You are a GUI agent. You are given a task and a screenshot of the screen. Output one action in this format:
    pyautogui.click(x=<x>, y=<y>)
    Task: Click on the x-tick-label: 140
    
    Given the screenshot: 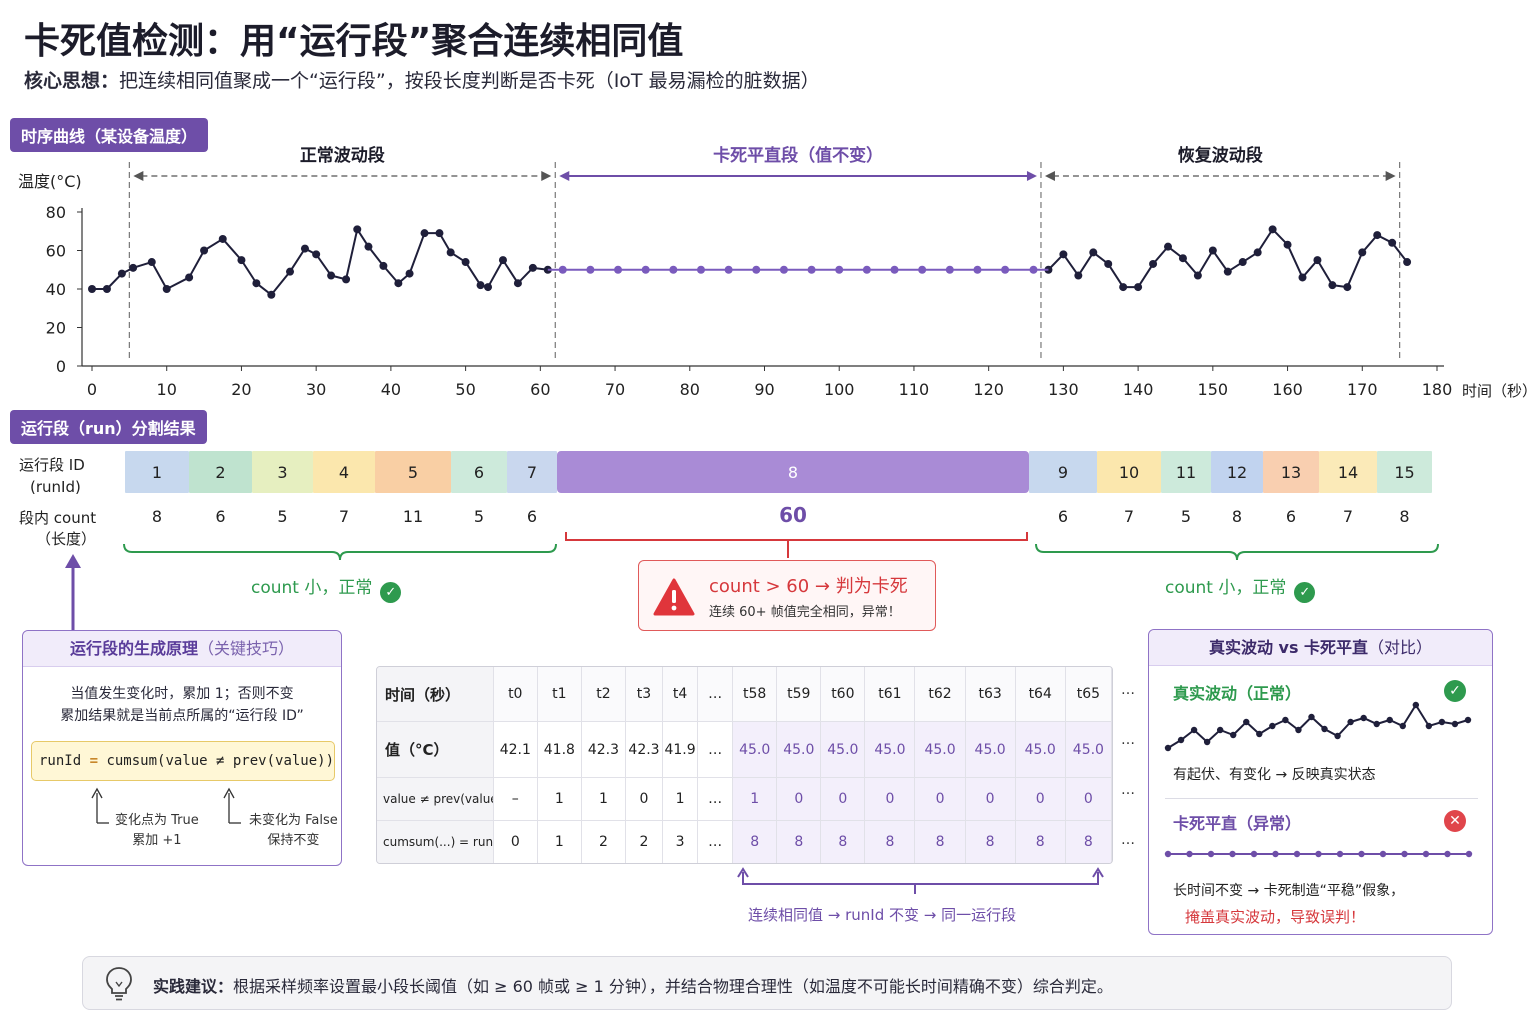 What is the action you would take?
    pyautogui.click(x=1138, y=389)
    